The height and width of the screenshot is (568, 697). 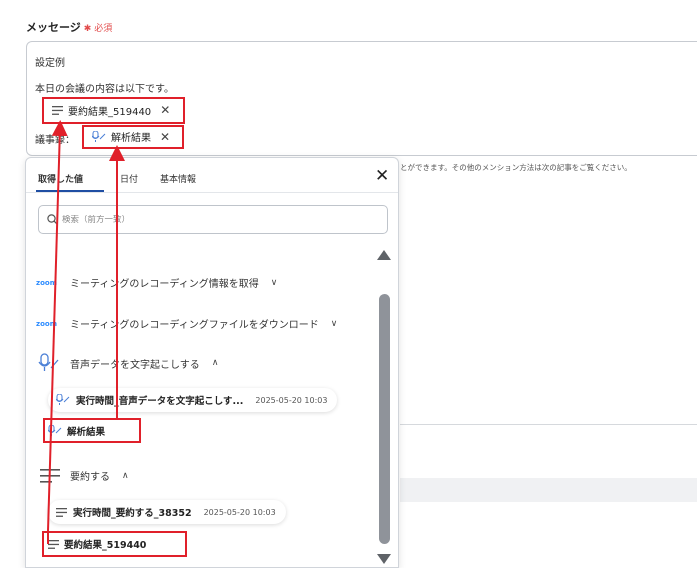 What do you see at coordinates (165, 137) in the screenshot?
I see `remove-analysis-chip-icon: ✕` at bounding box center [165, 137].